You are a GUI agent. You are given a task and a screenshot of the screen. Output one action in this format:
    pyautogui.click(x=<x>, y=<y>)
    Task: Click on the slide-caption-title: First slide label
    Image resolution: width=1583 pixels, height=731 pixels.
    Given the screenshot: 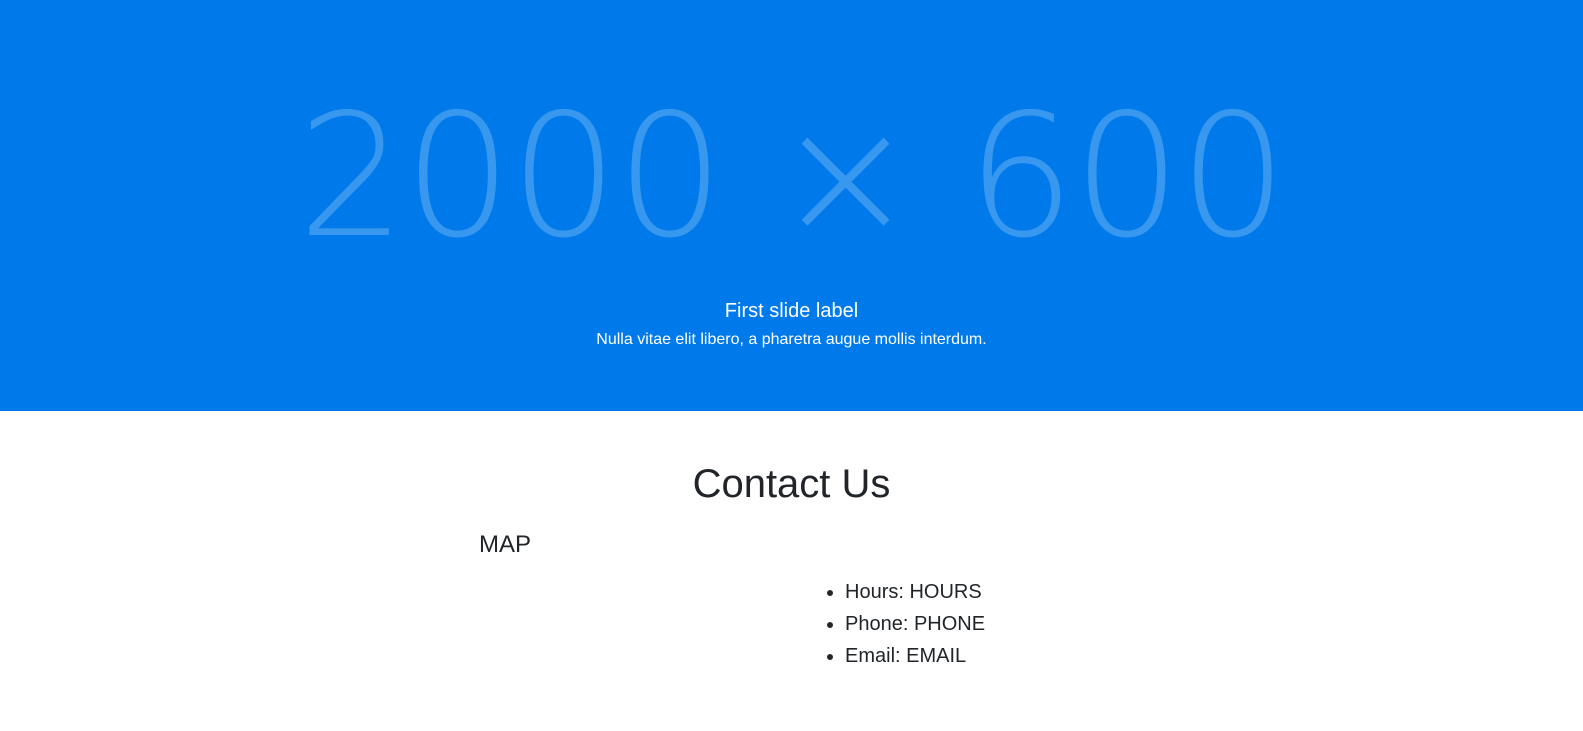 What is the action you would take?
    pyautogui.click(x=791, y=311)
    